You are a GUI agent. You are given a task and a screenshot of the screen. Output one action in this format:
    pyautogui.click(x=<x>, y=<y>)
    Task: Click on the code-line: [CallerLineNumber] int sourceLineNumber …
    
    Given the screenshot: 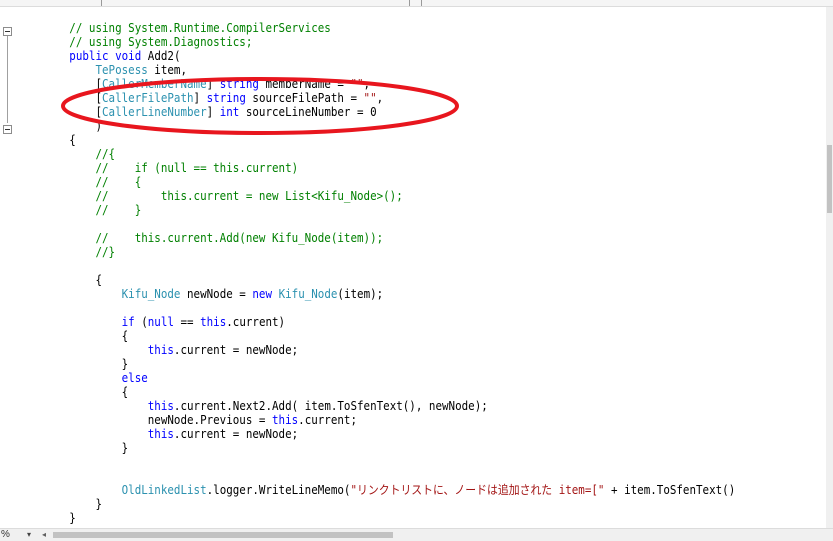 What is the action you would take?
    pyautogui.click(x=197, y=112)
    